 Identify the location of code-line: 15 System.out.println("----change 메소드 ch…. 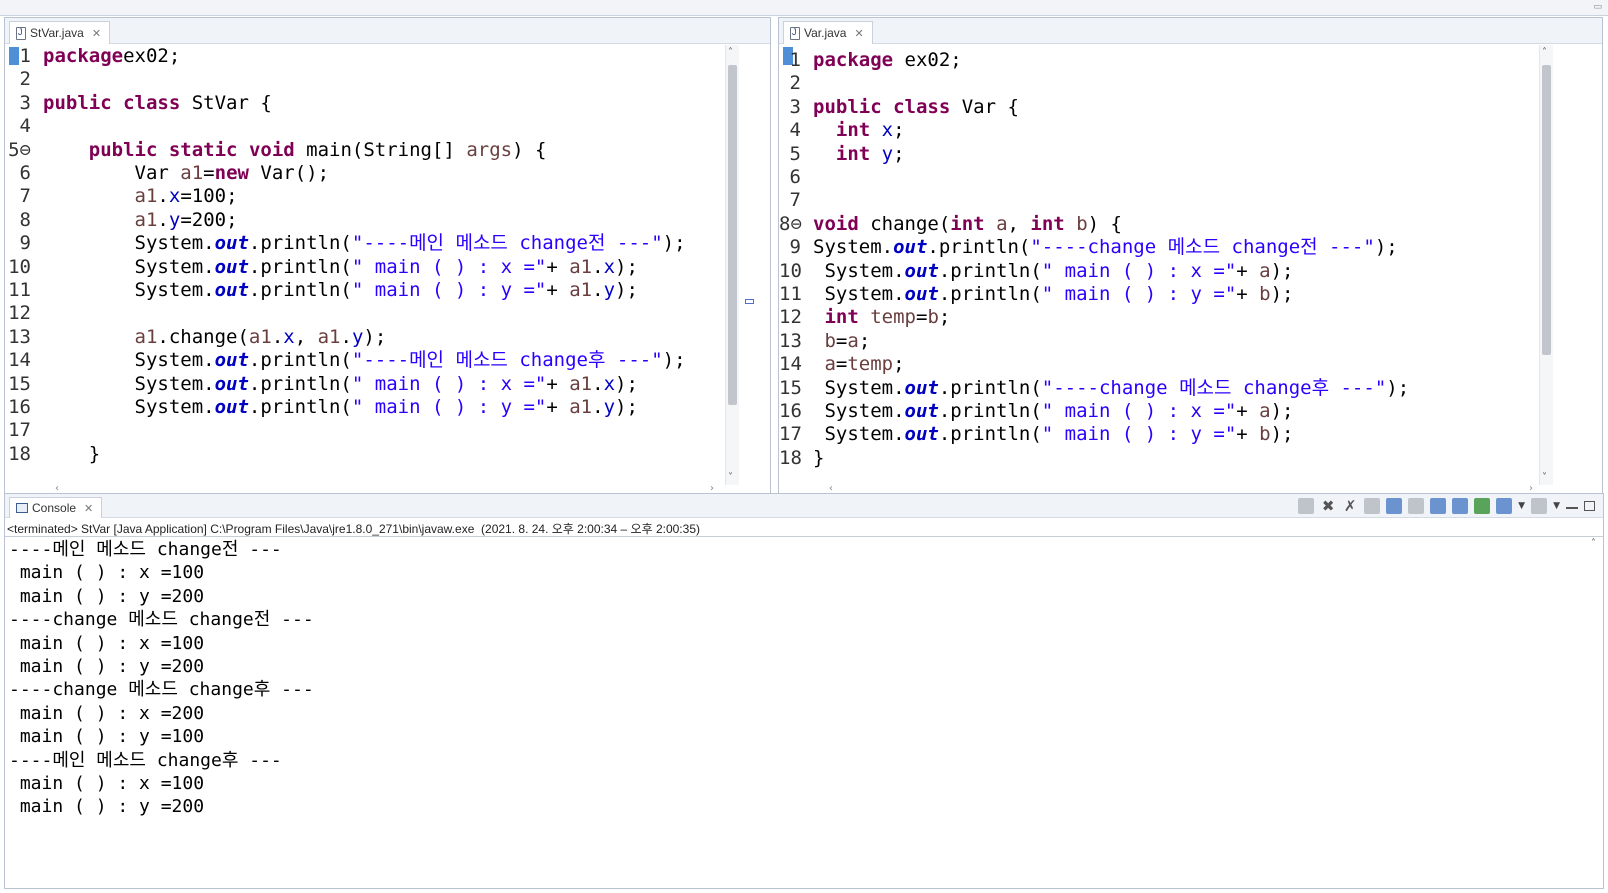
(1094, 388).